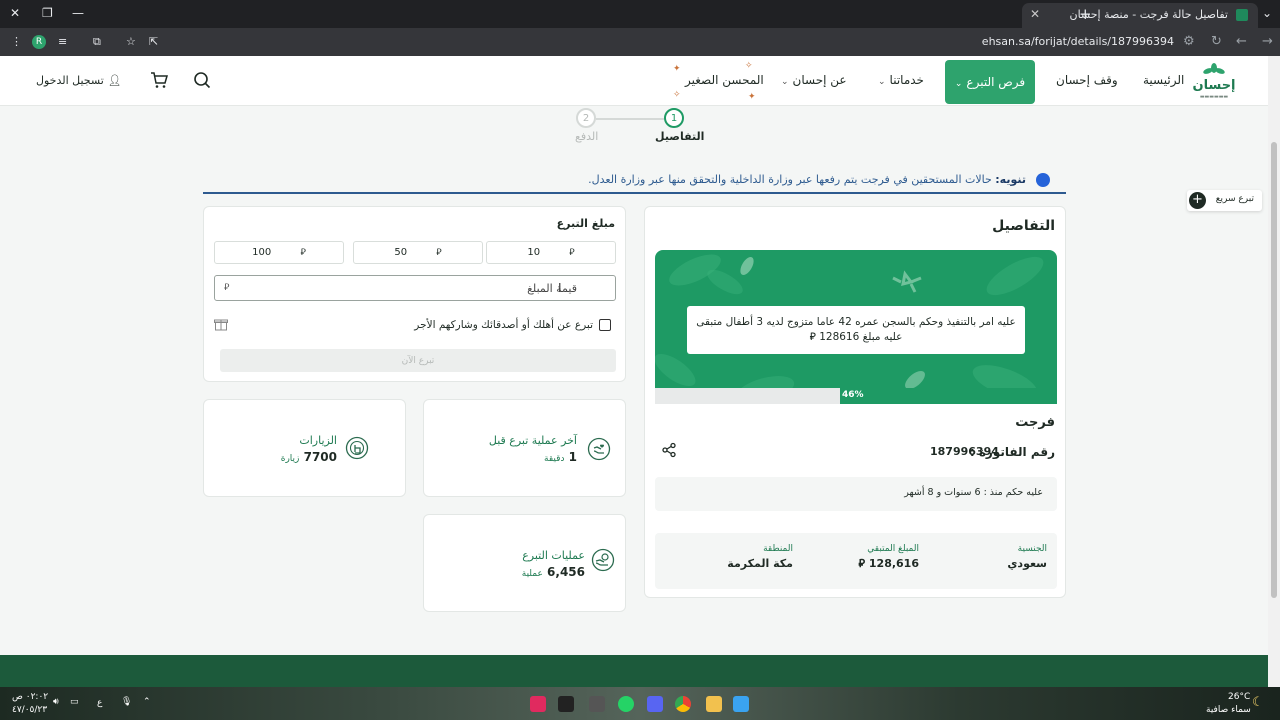 The height and width of the screenshot is (720, 1280). Describe the element at coordinates (415, 288) in the screenshot. I see `amount-input` at that location.